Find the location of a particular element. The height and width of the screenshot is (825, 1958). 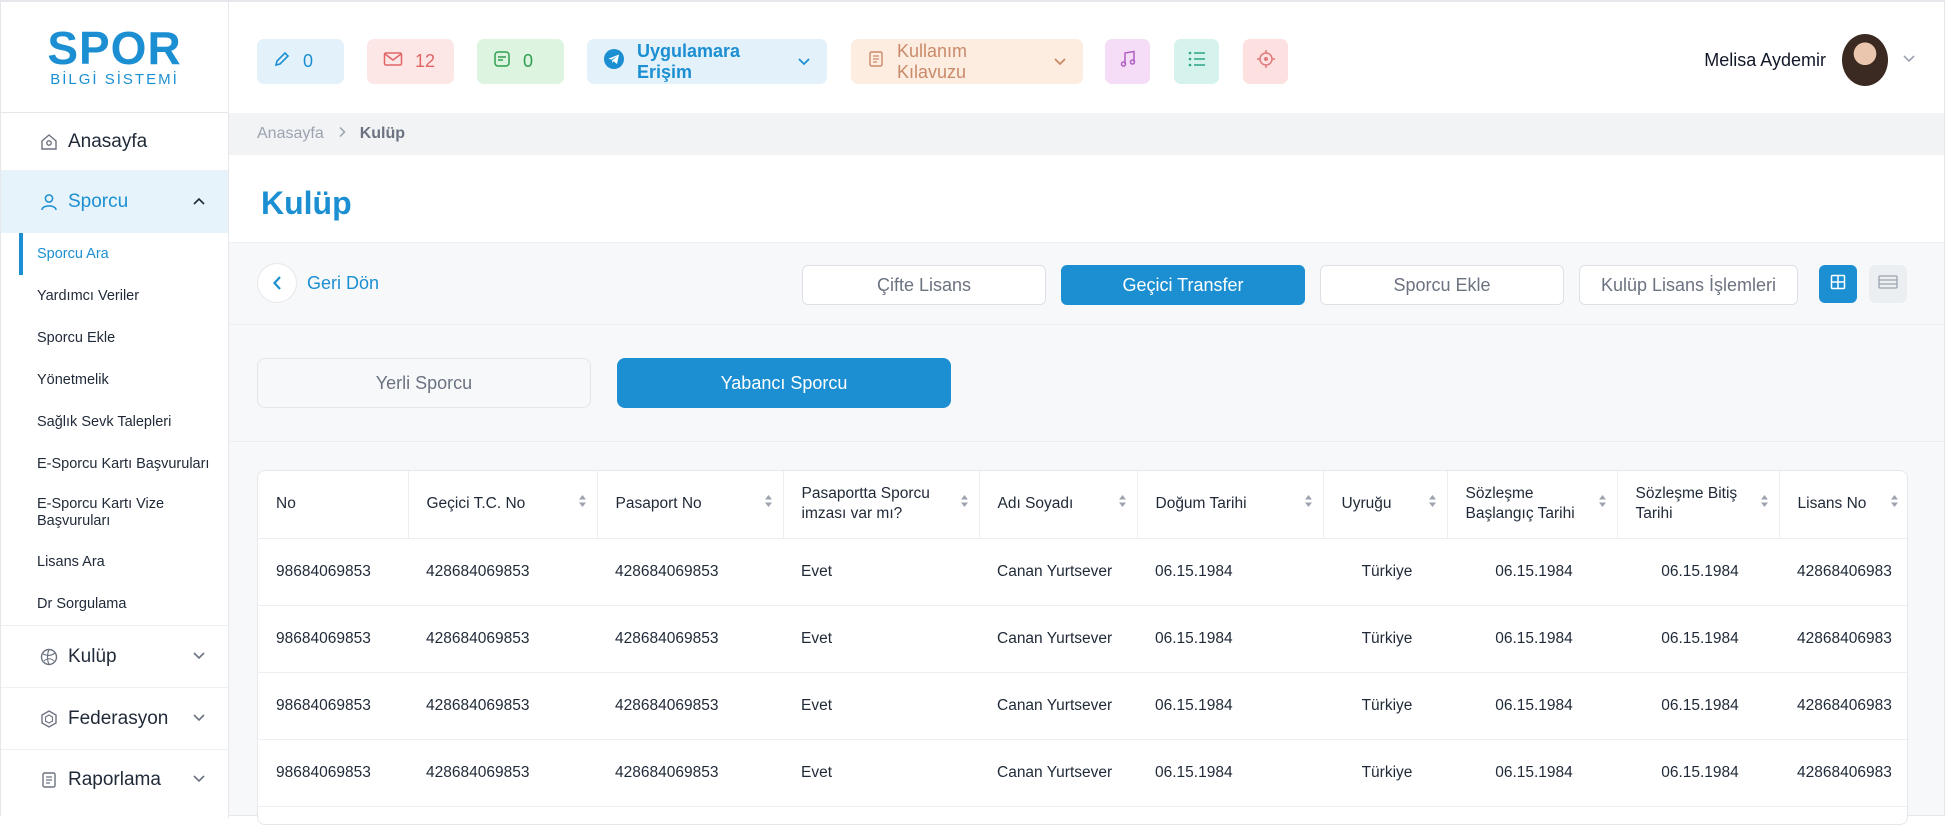

column-header: Adı Soyadı is located at coordinates (1058, 505).